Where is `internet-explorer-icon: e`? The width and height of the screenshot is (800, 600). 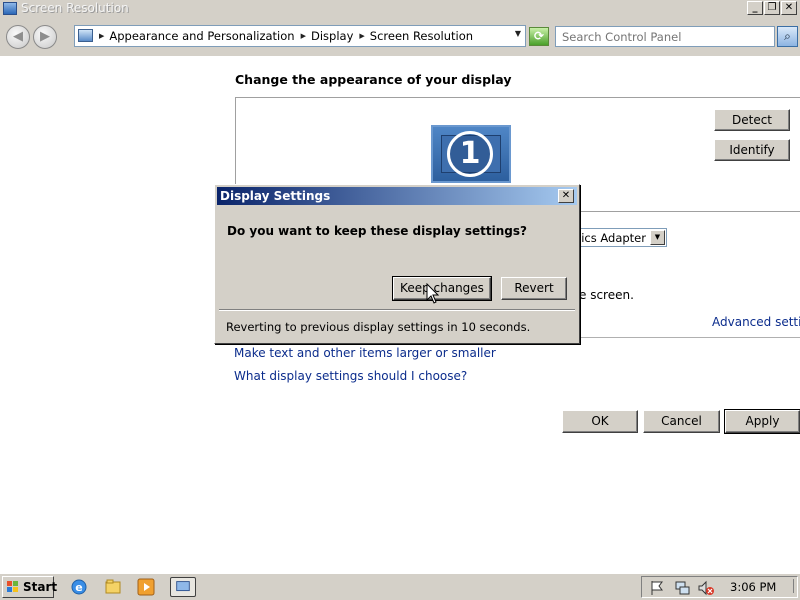 internet-explorer-icon: e is located at coordinates (79, 587).